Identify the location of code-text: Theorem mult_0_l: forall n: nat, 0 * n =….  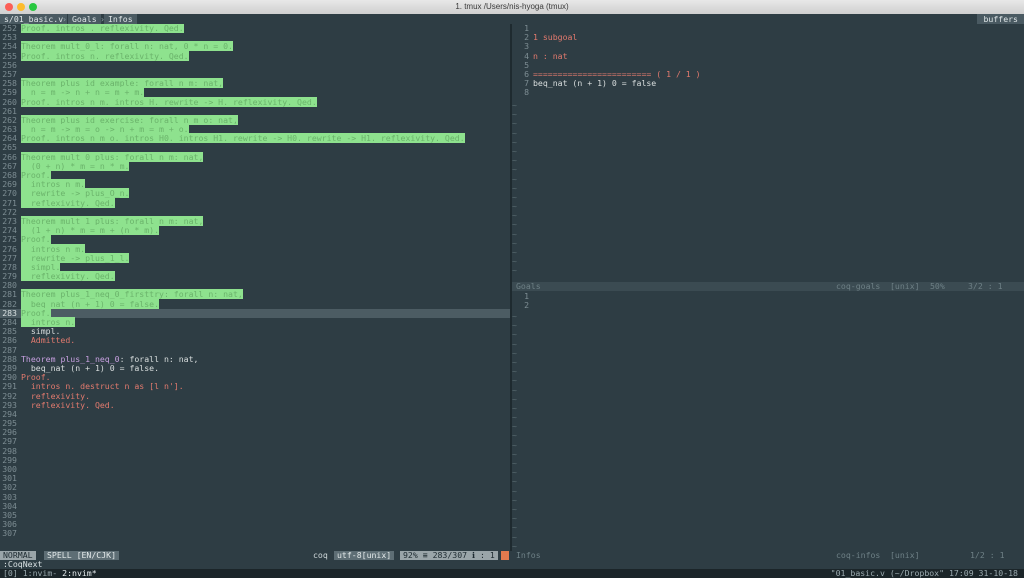
(127, 46).